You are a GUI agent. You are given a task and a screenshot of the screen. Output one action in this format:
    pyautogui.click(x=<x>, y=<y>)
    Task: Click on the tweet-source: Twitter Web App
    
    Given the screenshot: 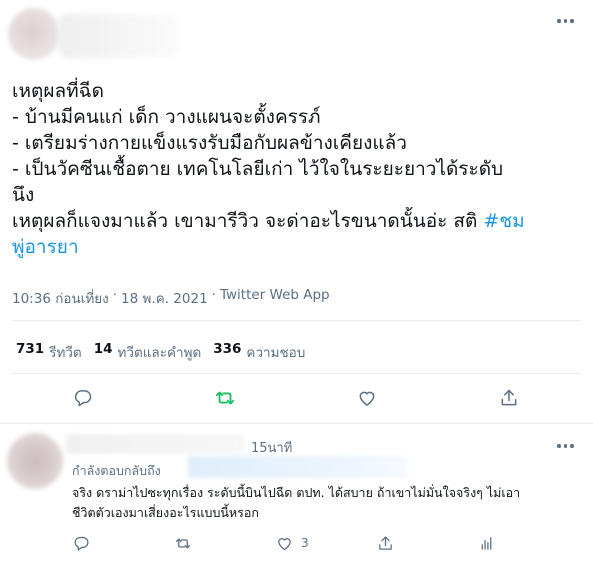 What is the action you would take?
    pyautogui.click(x=275, y=298)
    